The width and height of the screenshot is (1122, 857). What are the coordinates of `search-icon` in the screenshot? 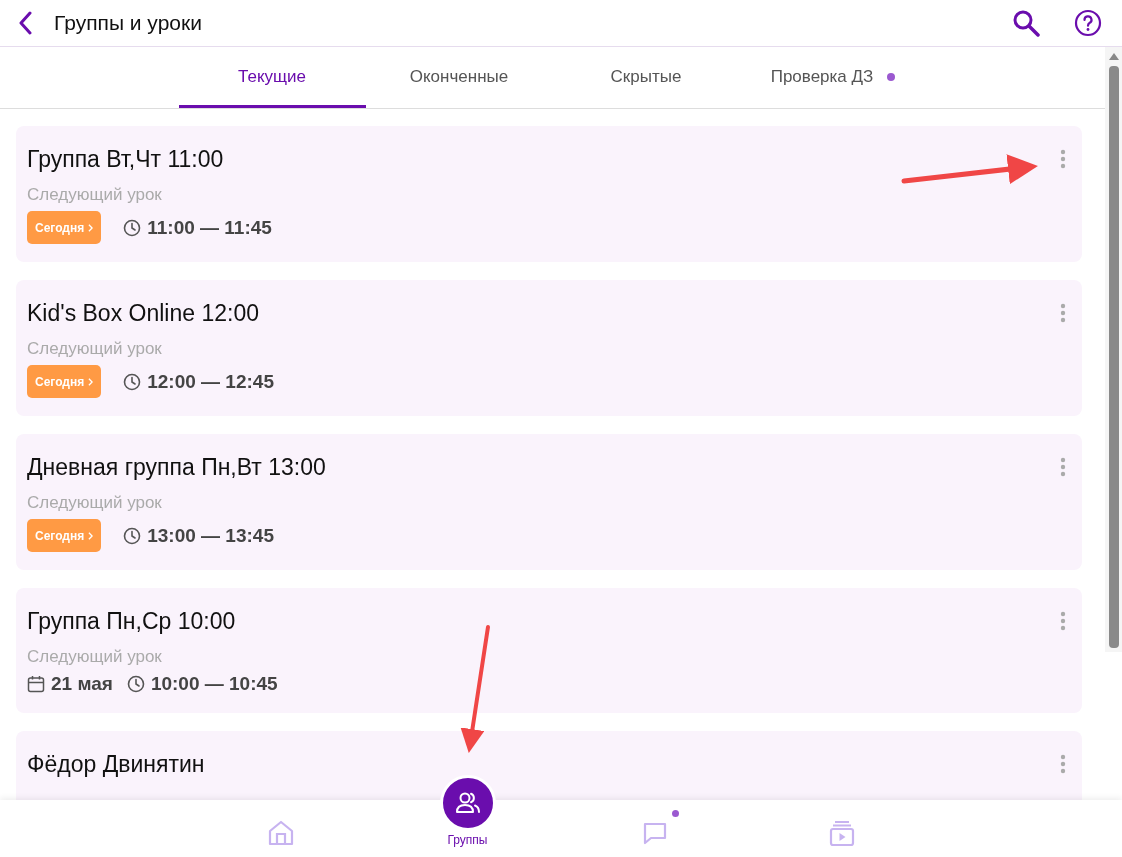 It's located at (1026, 23).